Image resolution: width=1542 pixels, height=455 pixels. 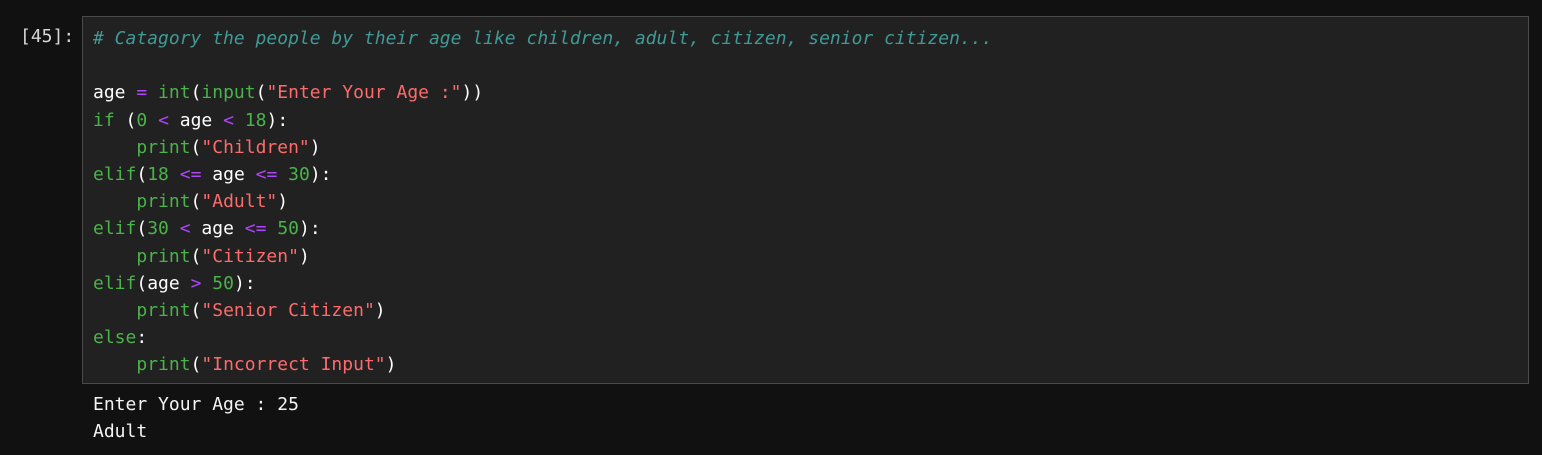 I want to click on code-string: "Enter Your Age :", so click(x=364, y=93).